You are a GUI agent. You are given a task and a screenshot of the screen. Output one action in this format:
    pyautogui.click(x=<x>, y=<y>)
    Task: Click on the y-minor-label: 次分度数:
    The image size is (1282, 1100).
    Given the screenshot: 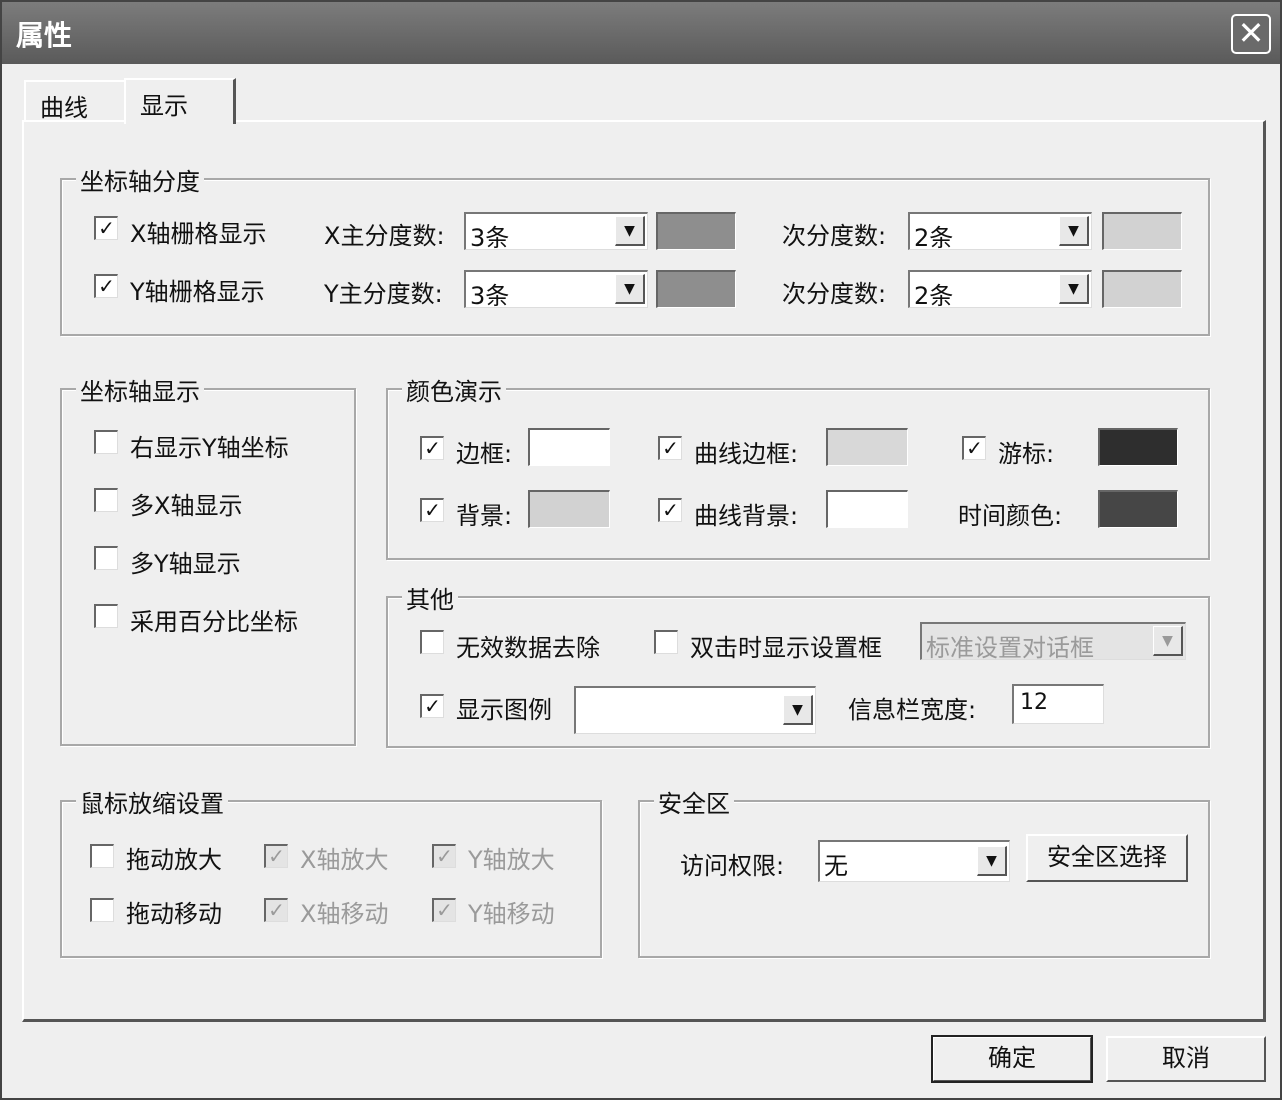 What is the action you would take?
    pyautogui.click(x=834, y=294)
    